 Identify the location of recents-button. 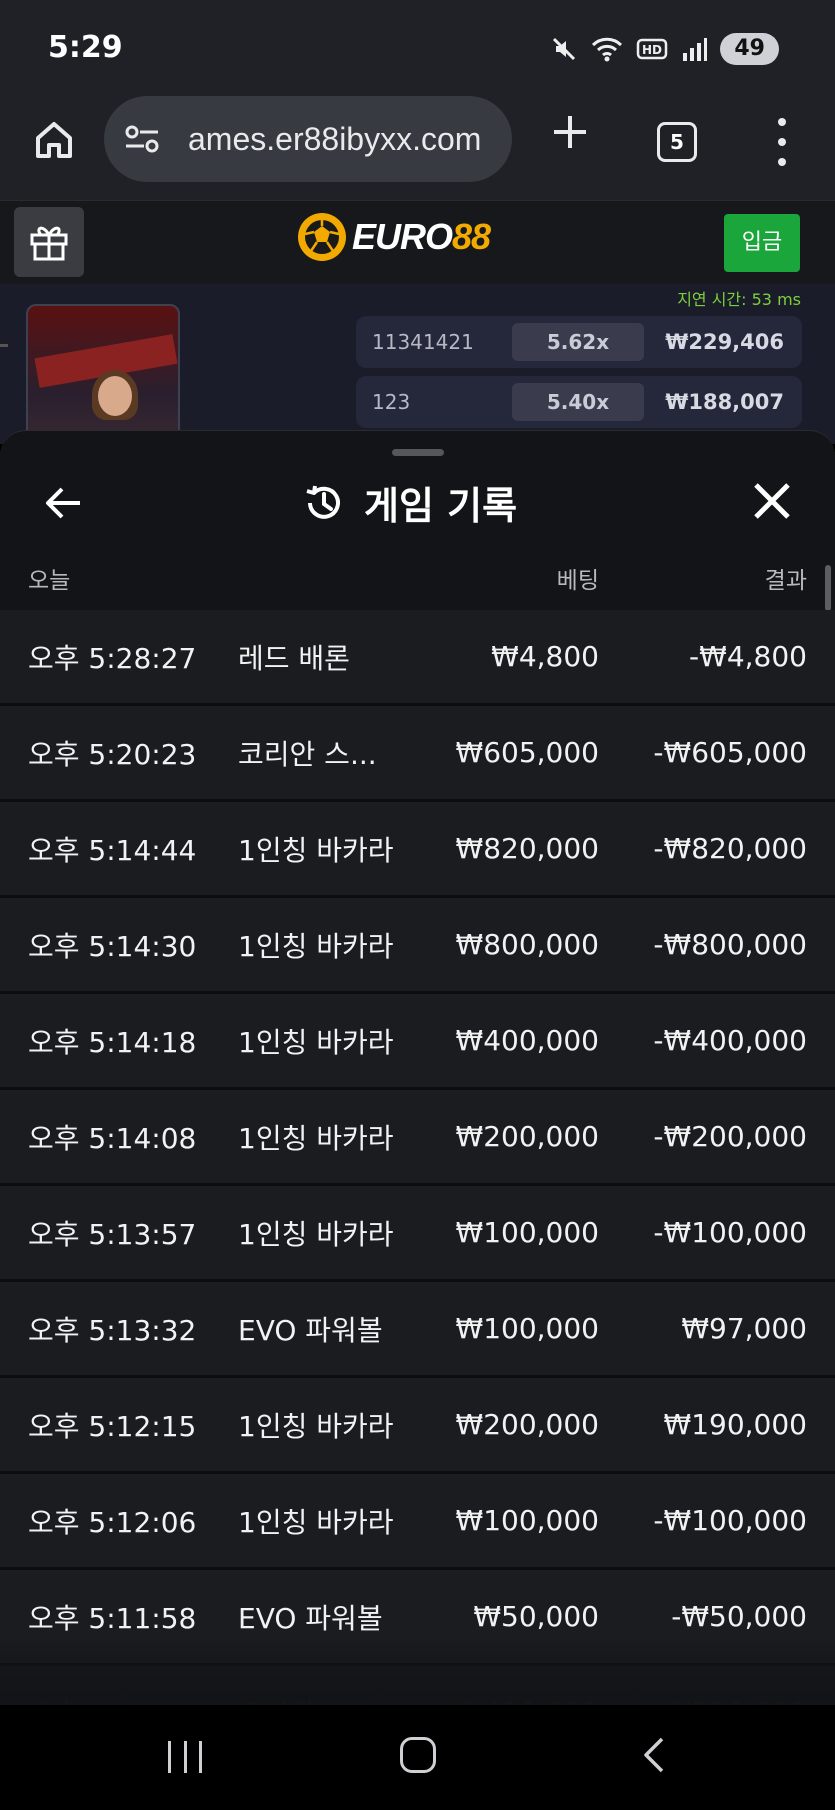
(185, 1757).